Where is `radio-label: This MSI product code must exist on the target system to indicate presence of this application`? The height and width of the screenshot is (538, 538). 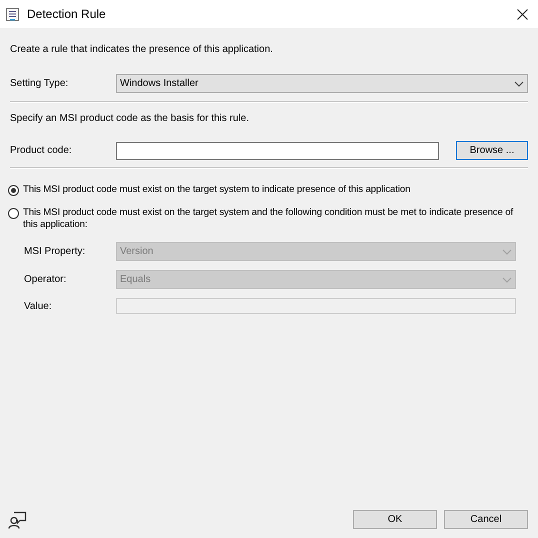 radio-label: This MSI product code must exist on the target system to indicate presence of this application is located at coordinates (216, 190).